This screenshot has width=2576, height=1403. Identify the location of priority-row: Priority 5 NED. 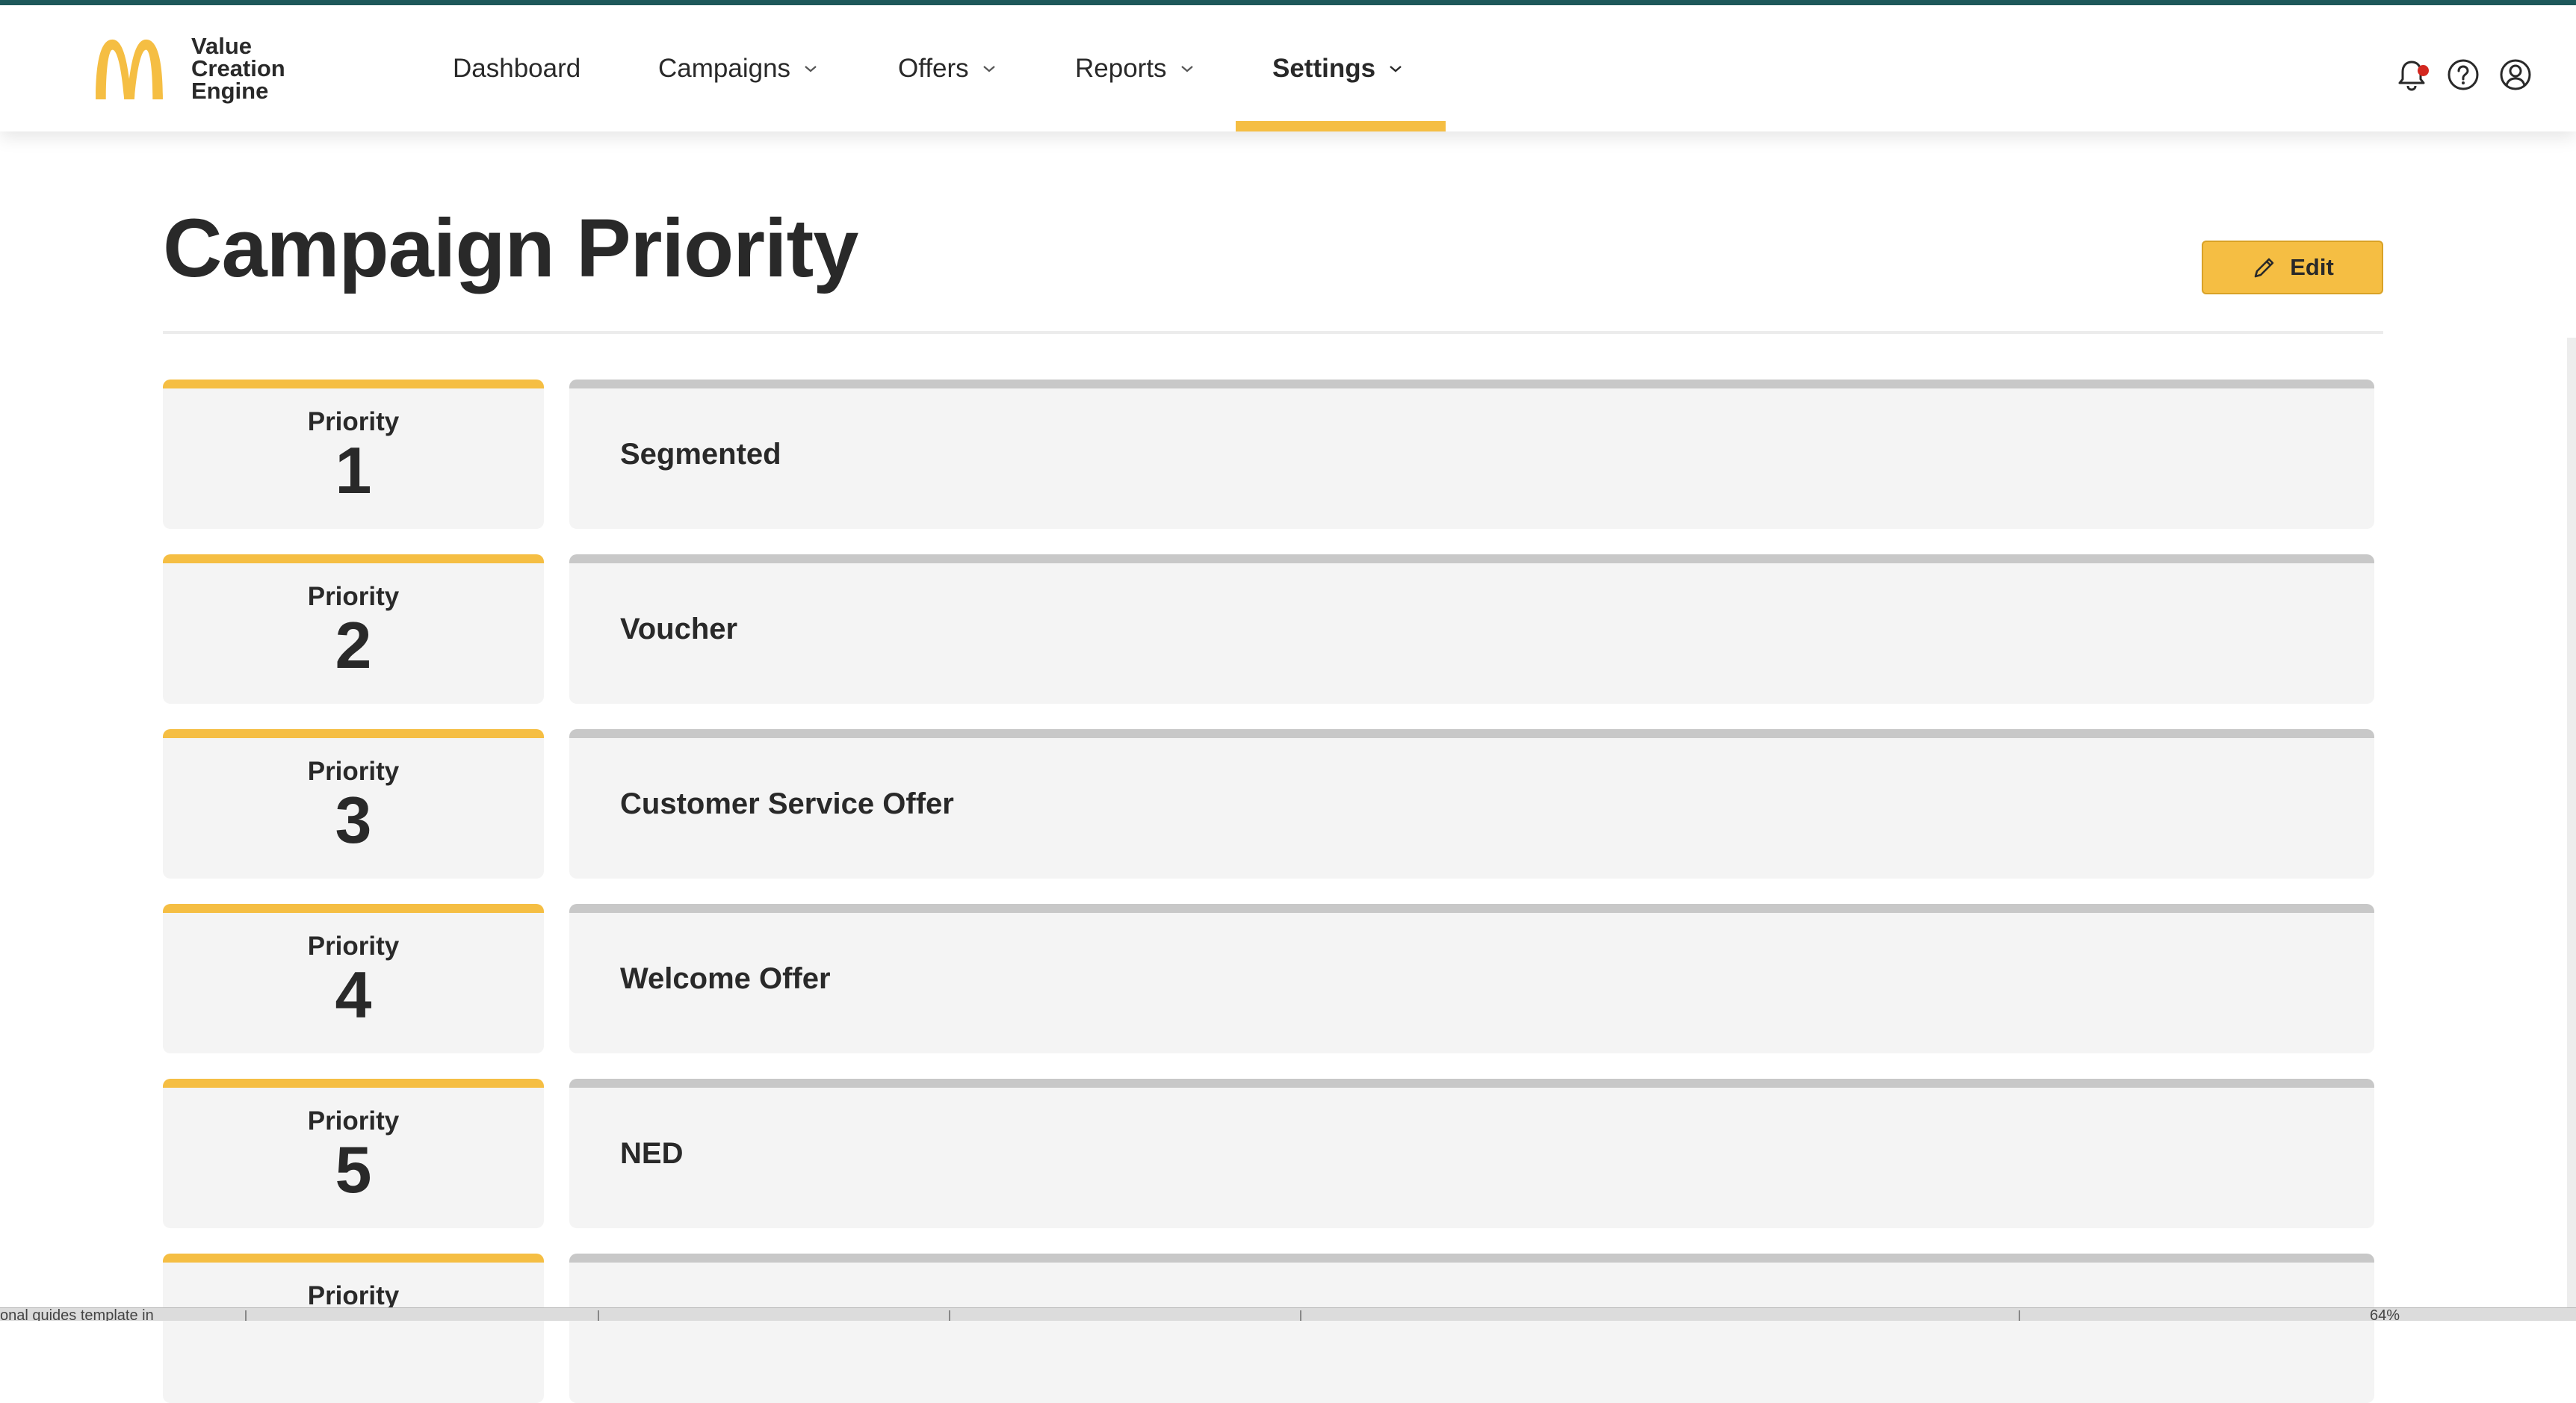
(1268, 1154).